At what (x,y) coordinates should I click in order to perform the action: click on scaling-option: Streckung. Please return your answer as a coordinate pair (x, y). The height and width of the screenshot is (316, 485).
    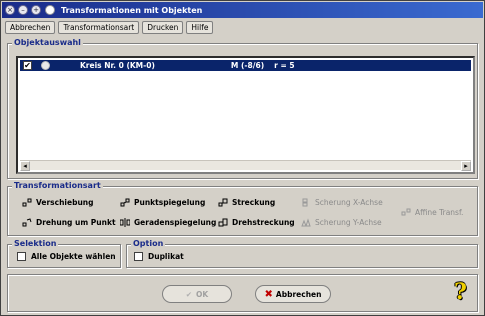
    Looking at the image, I should click on (246, 202).